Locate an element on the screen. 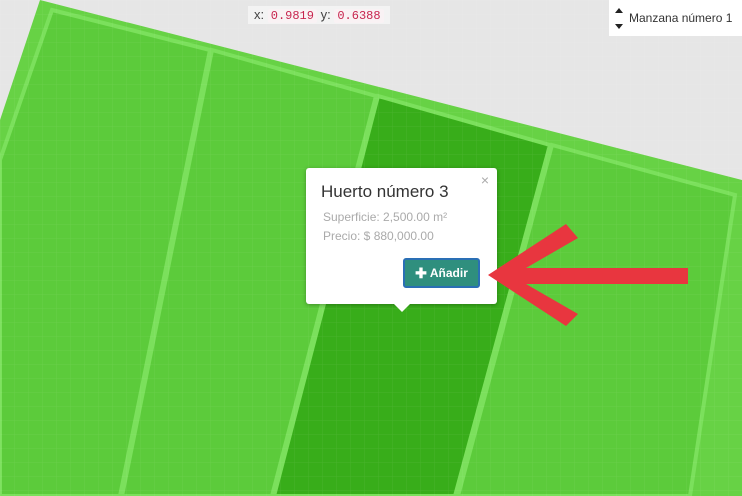  lot-price: Precio: $ 880,000.00 is located at coordinates (378, 236).